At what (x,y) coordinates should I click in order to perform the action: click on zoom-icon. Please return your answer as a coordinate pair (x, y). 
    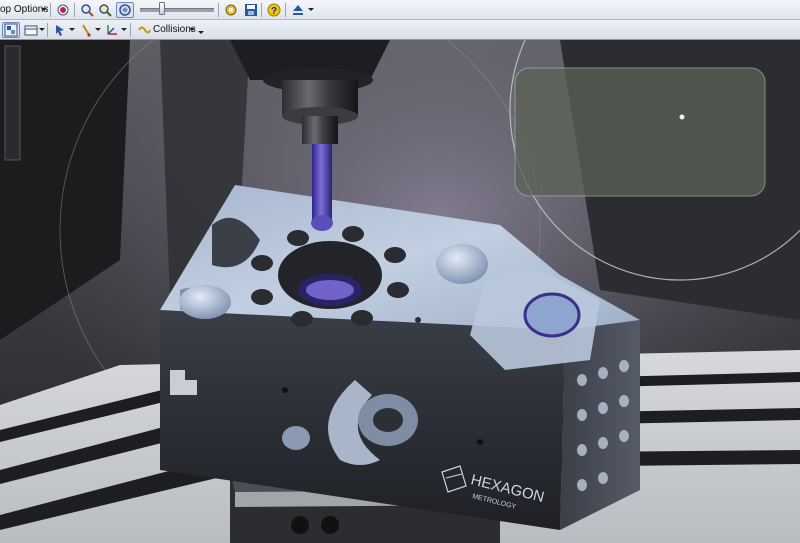
    Looking at the image, I should click on (87, 10).